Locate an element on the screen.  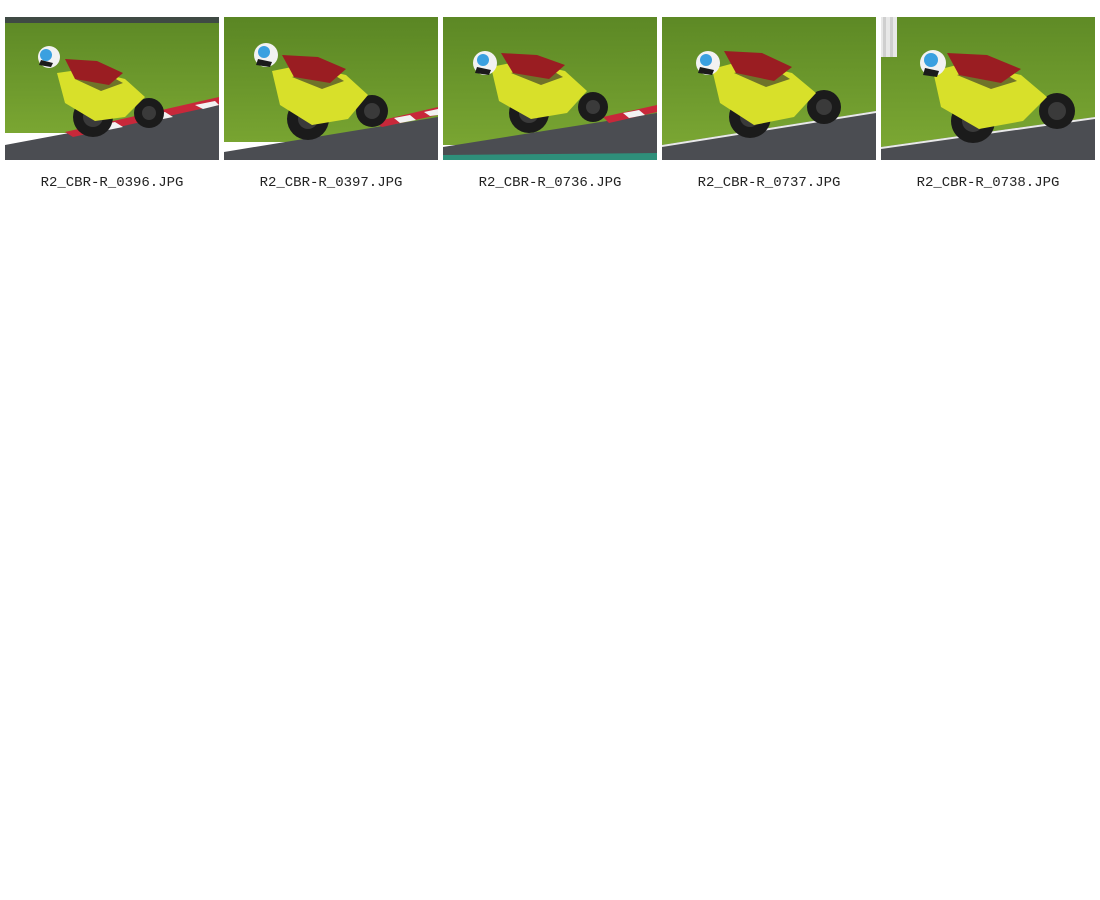
thumbnail-item: R2_CBR-R_0397.JPG is located at coordinates (331, 104).